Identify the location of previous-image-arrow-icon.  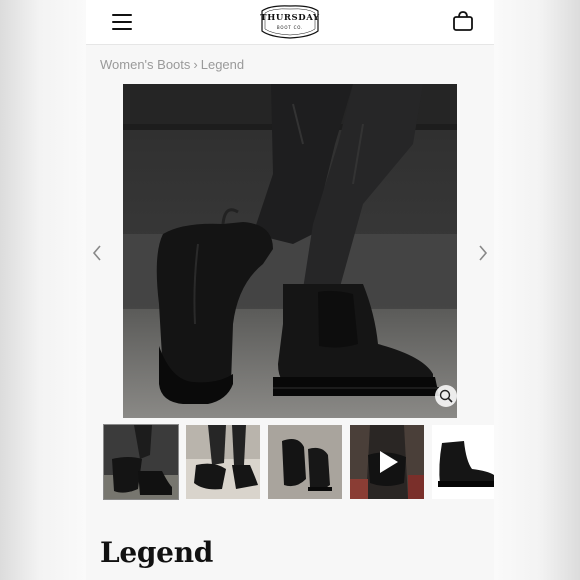
(97, 253).